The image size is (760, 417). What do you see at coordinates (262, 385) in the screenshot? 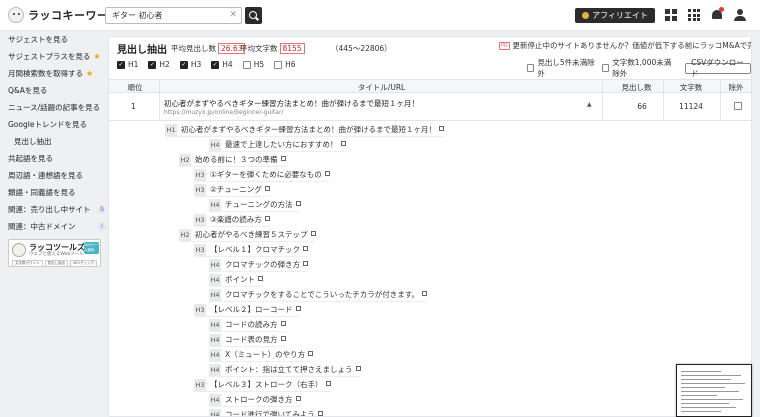
I see `outline-item: H3 【レベル３】ストローク（右手）` at bounding box center [262, 385].